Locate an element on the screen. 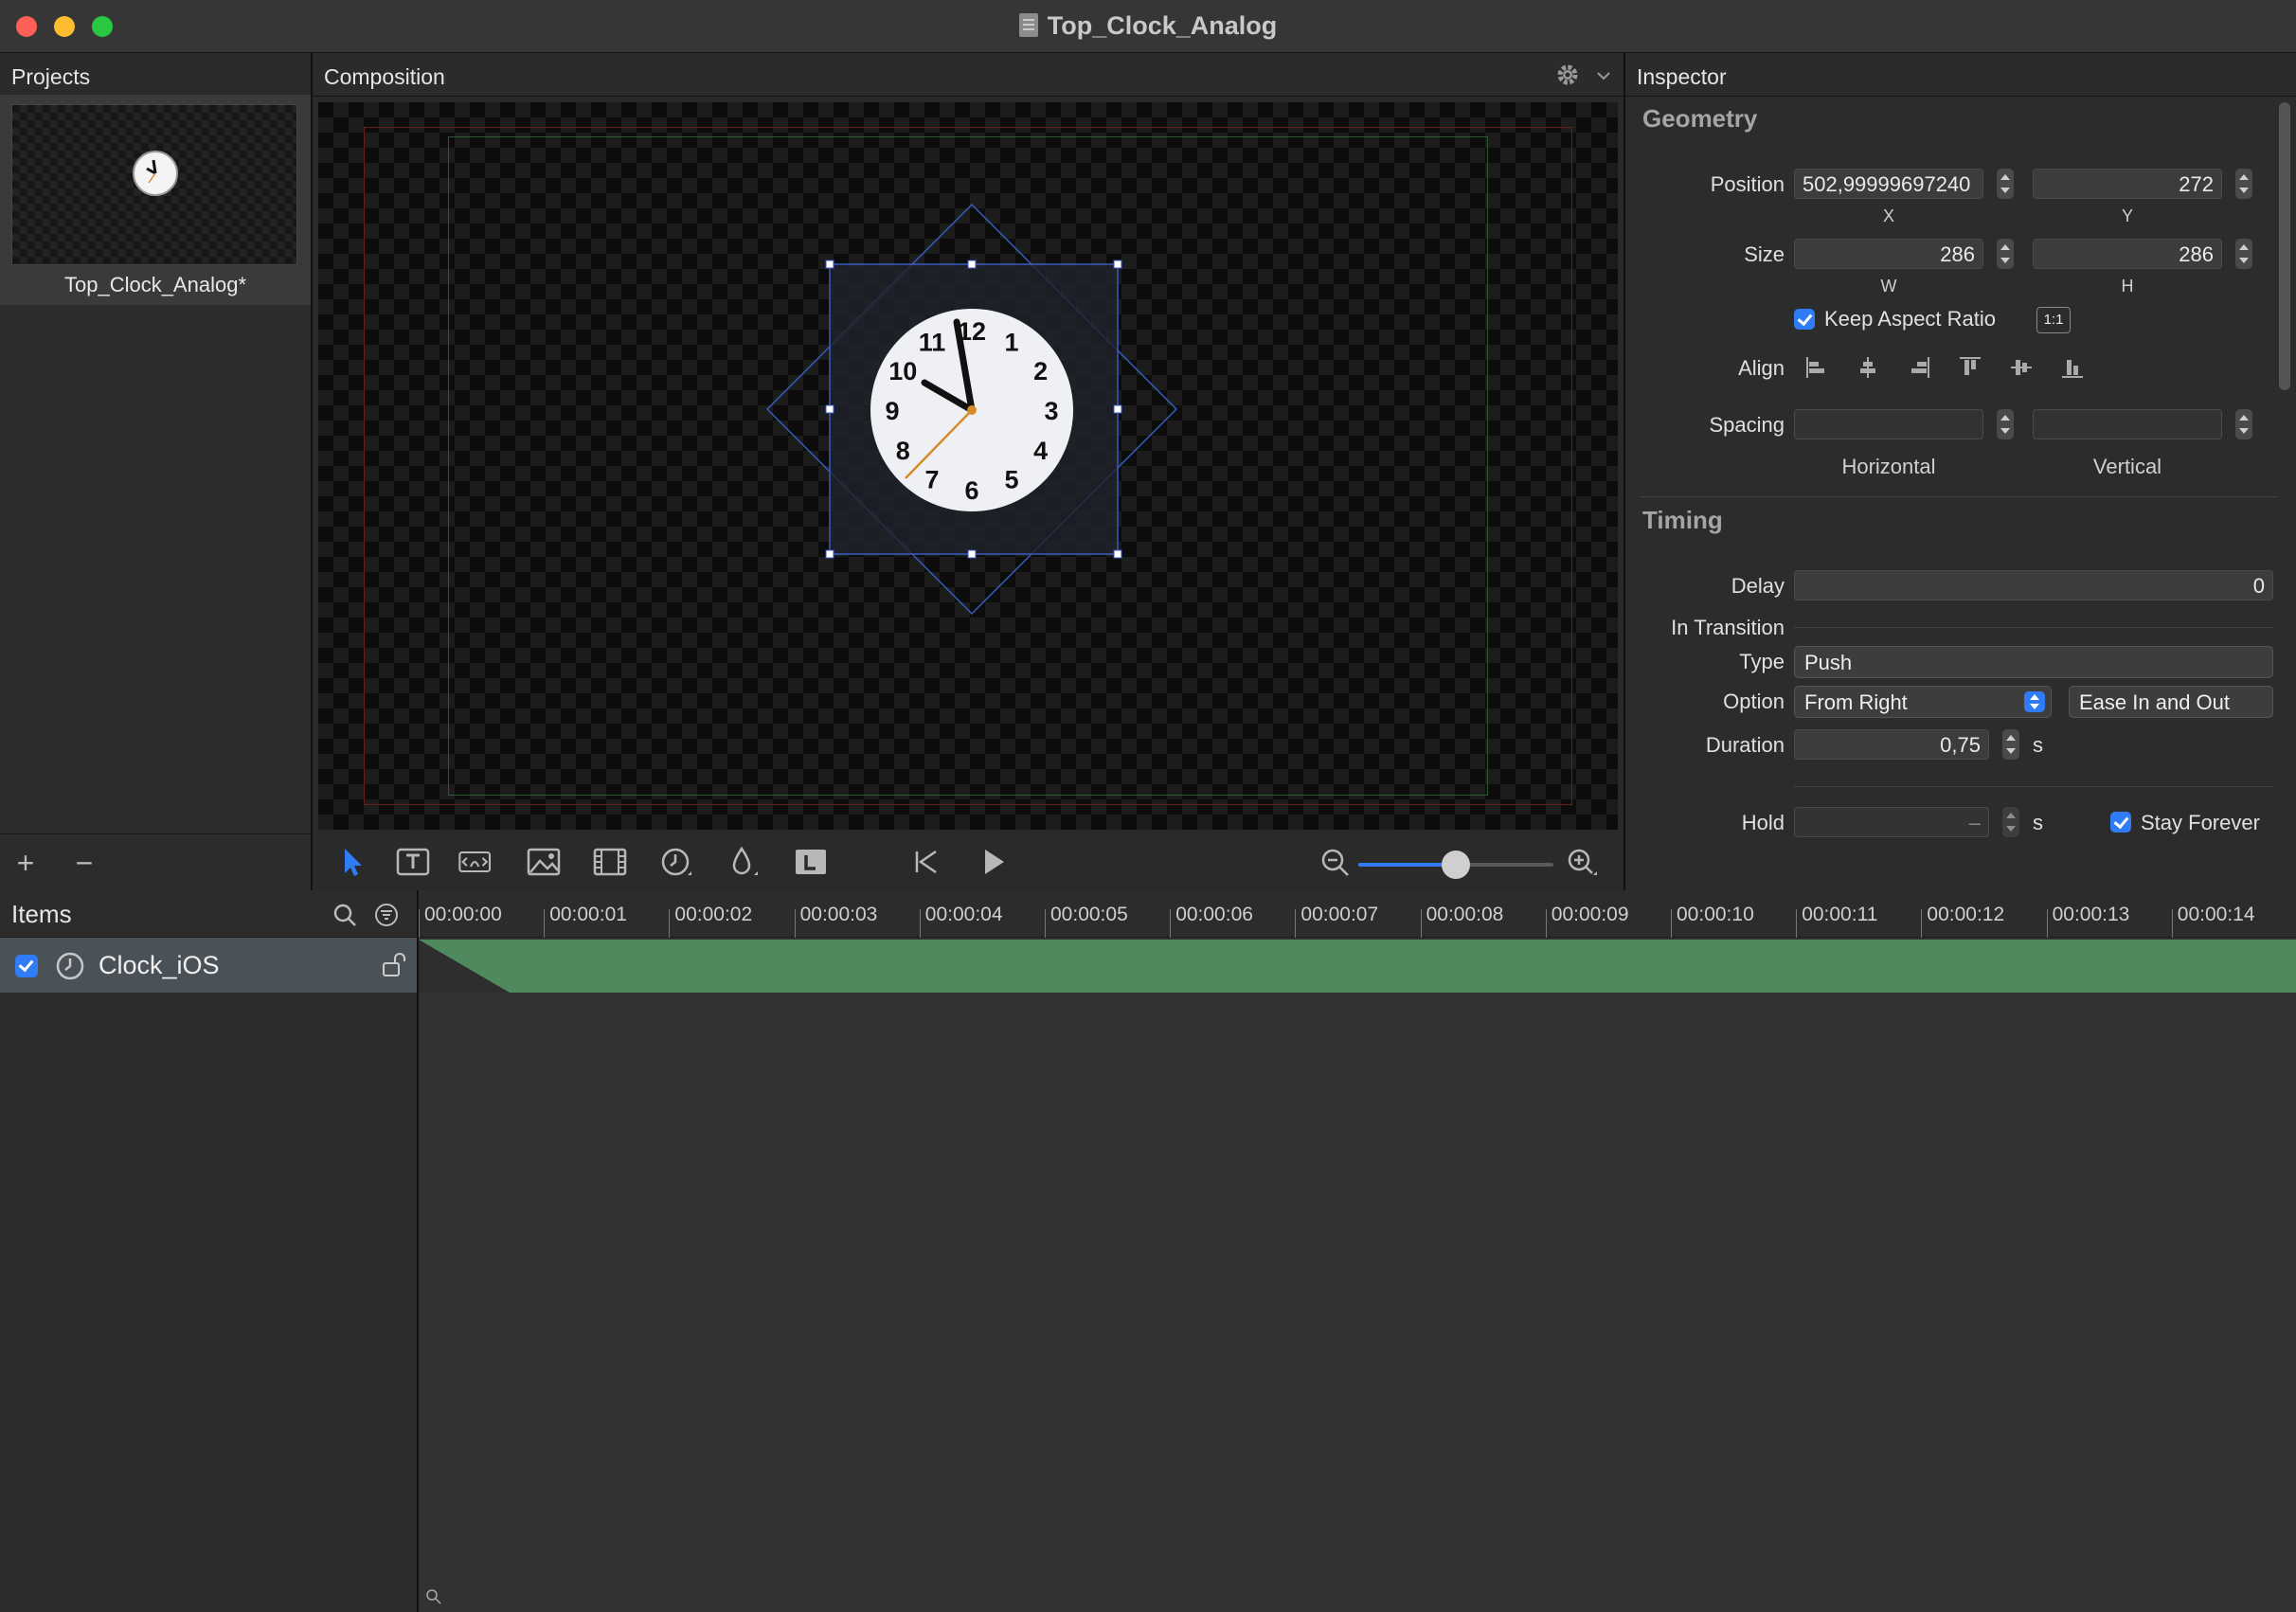  duration-field: 0,75 is located at coordinates (1891, 744).